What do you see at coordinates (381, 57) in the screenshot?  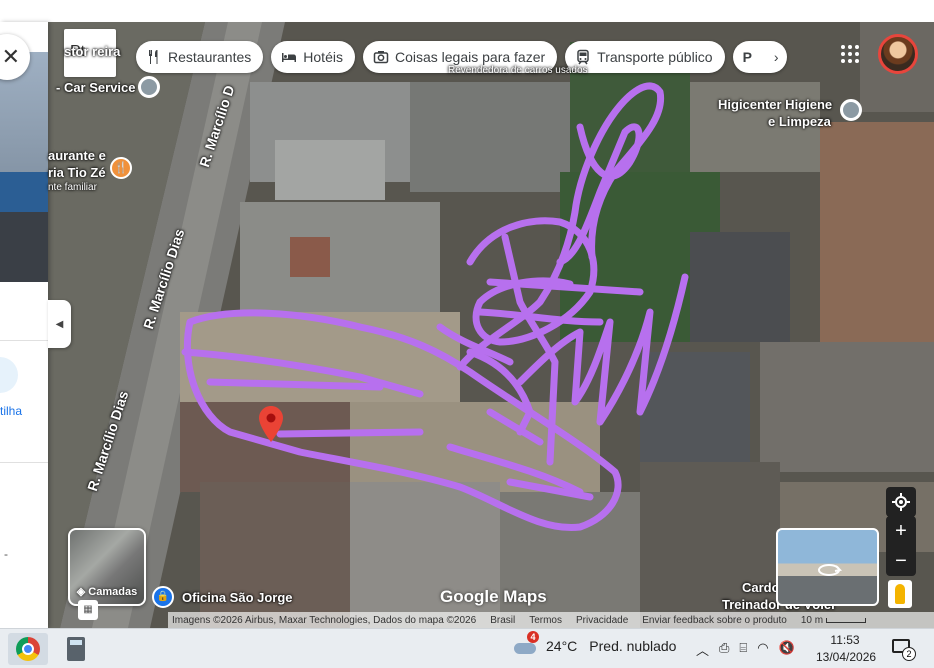 I see `camera-icon` at bounding box center [381, 57].